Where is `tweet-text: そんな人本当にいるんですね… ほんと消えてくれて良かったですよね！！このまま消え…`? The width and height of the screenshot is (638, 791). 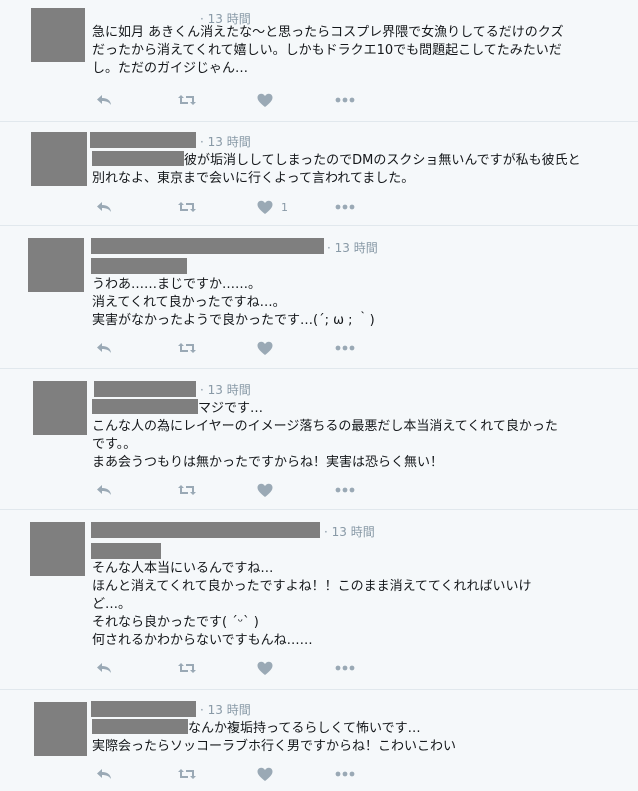 tweet-text: そんな人本当にいるんですね… ほんと消えてくれて良かったですよね！！このまま消え… is located at coordinates (352, 605).